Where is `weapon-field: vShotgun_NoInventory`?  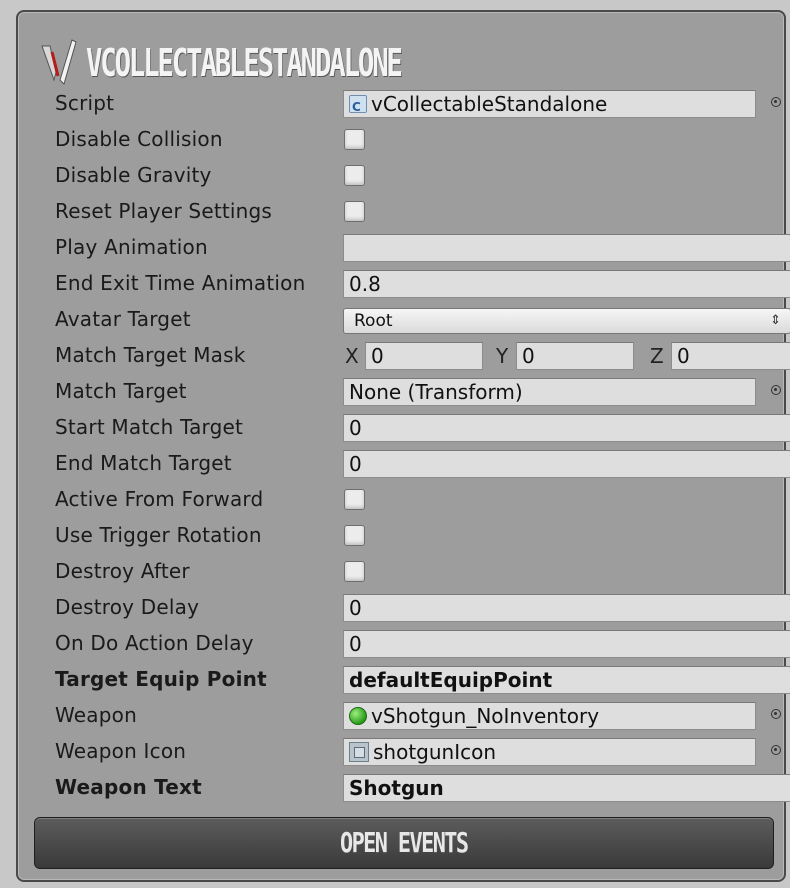 weapon-field: vShotgun_NoInventory is located at coordinates (549, 716).